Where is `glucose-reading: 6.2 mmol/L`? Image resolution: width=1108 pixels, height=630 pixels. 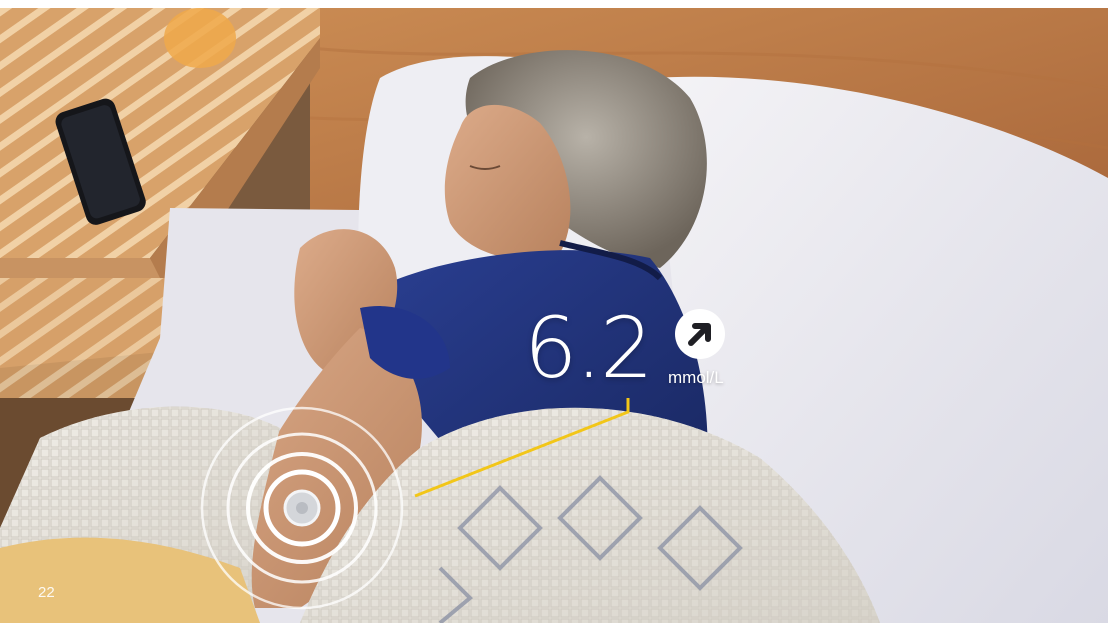
glucose-reading: 6.2 mmol/L is located at coordinates (644, 353).